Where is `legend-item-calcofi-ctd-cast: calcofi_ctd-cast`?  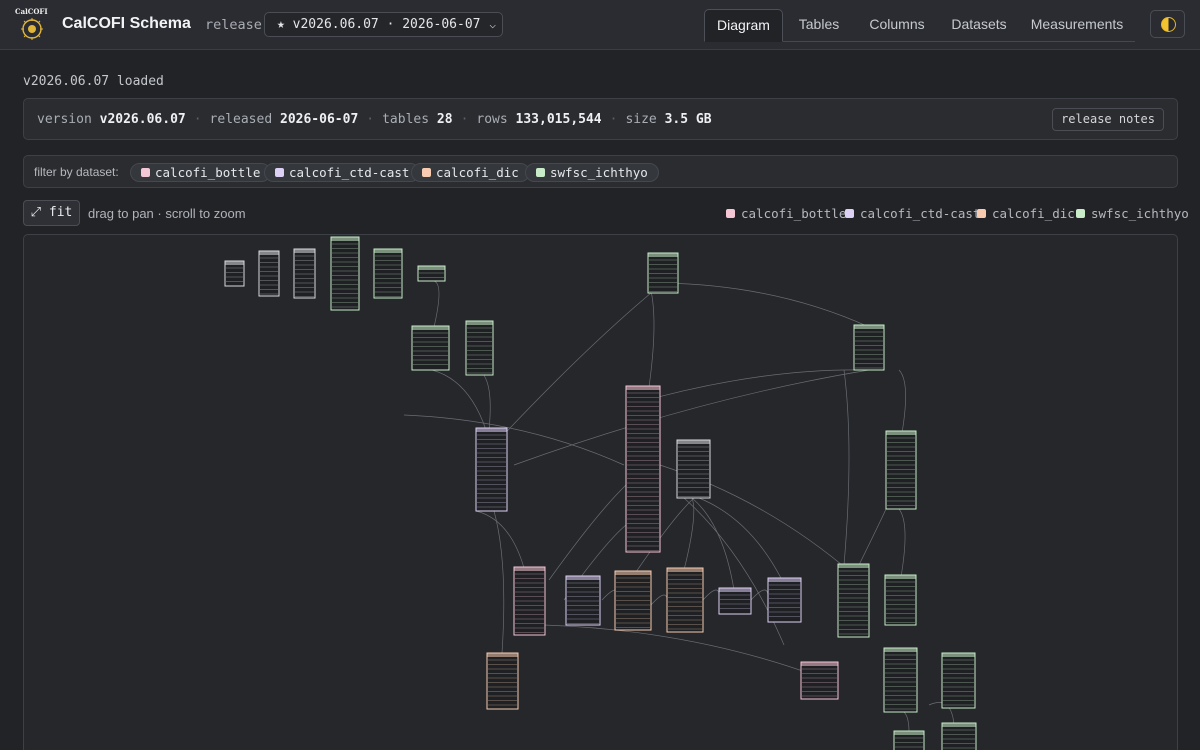 legend-item-calcofi-ctd-cast: calcofi_ctd-cast is located at coordinates (912, 213).